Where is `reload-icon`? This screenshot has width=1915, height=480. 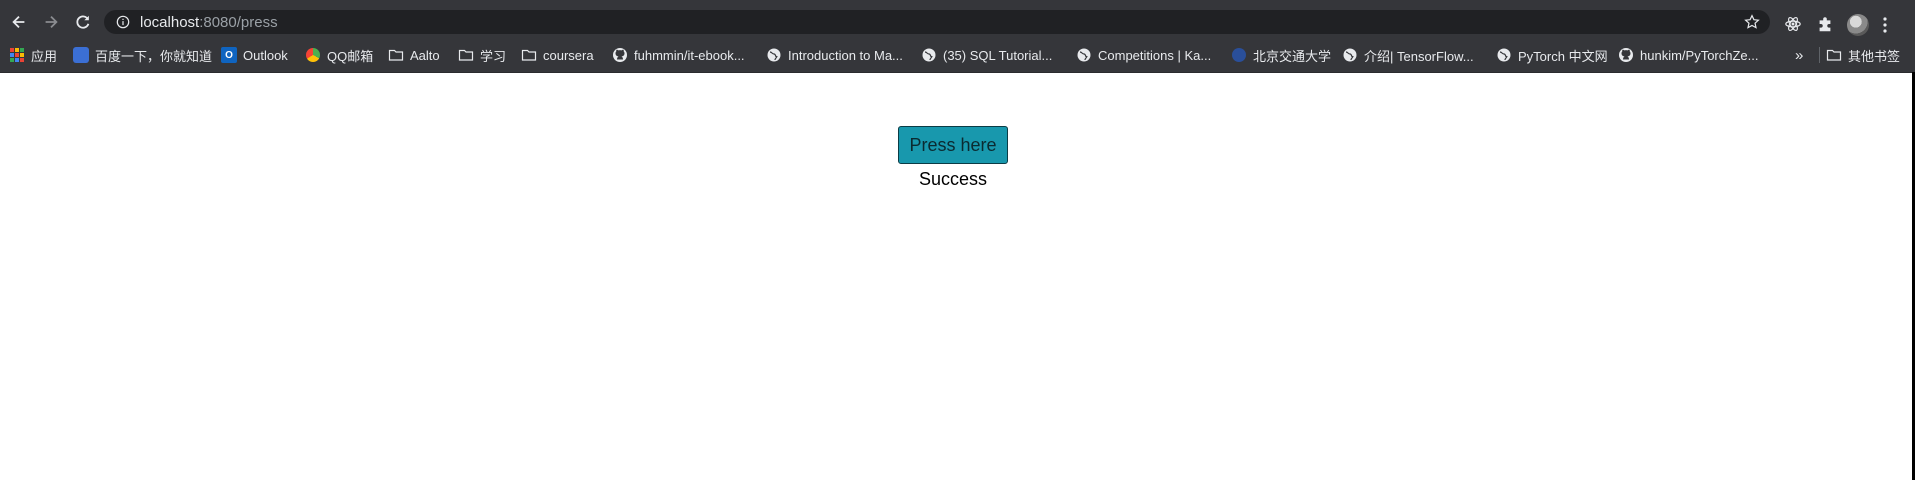 reload-icon is located at coordinates (83, 22).